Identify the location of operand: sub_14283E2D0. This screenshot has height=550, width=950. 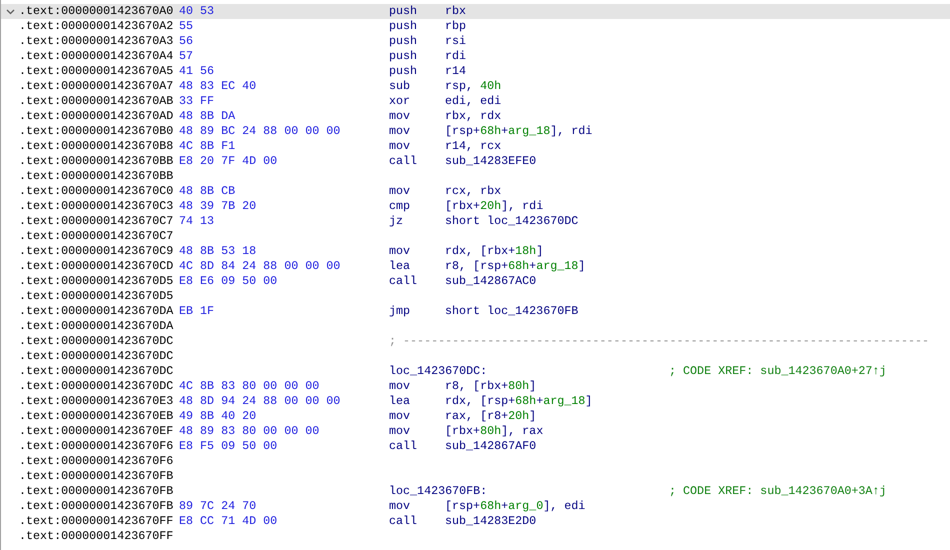
(491, 521).